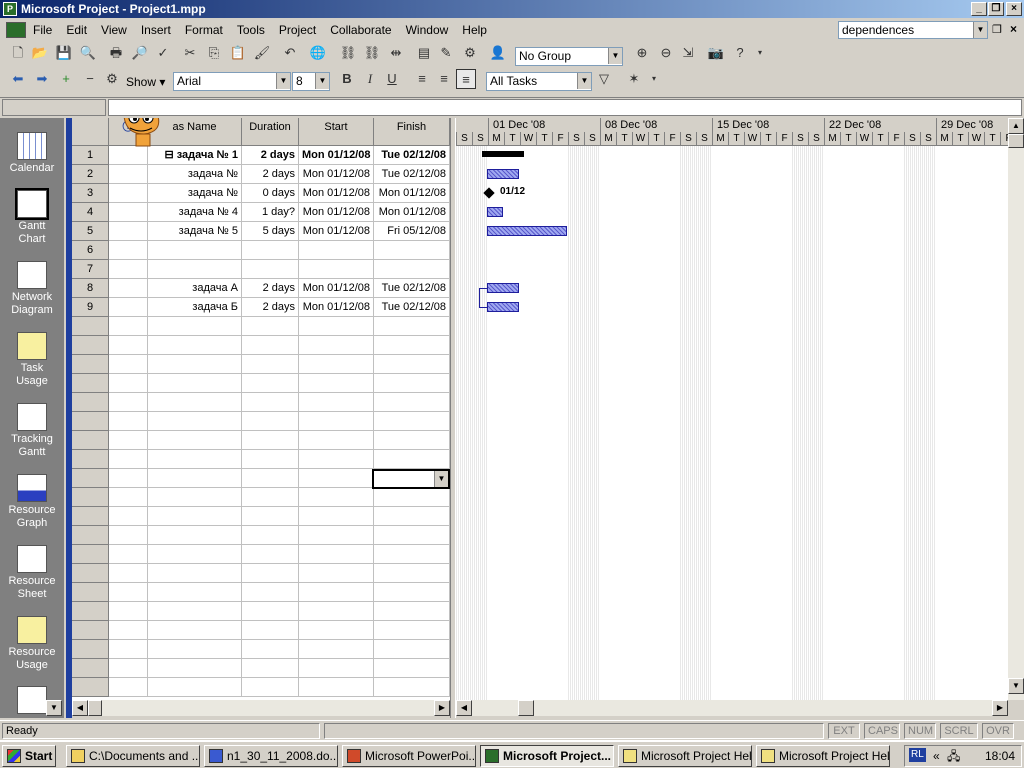  What do you see at coordinates (392, 79) in the screenshot?
I see `underline-button: U` at bounding box center [392, 79].